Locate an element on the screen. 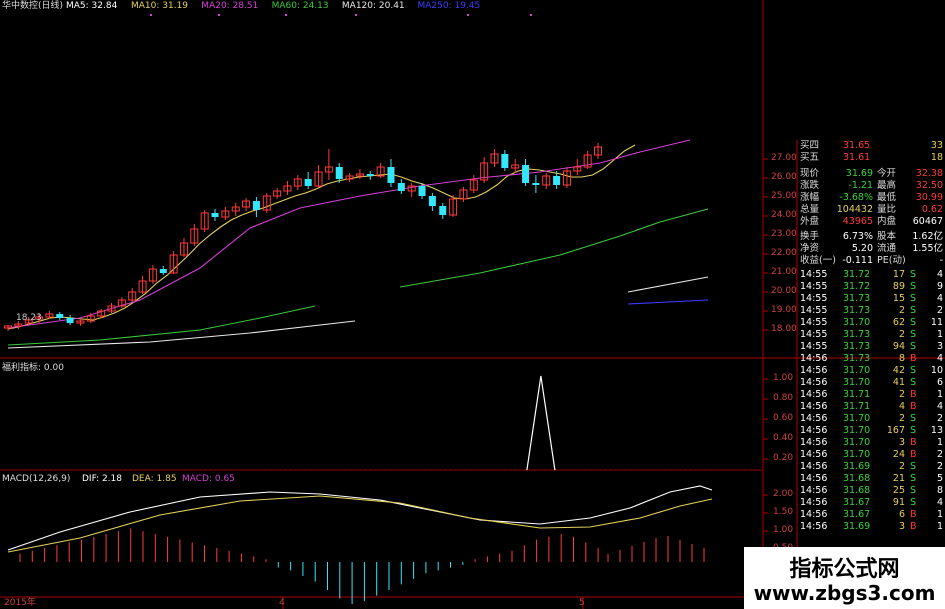 This screenshot has width=945, height=609. quote-cell: 净资 is located at coordinates (810, 248).